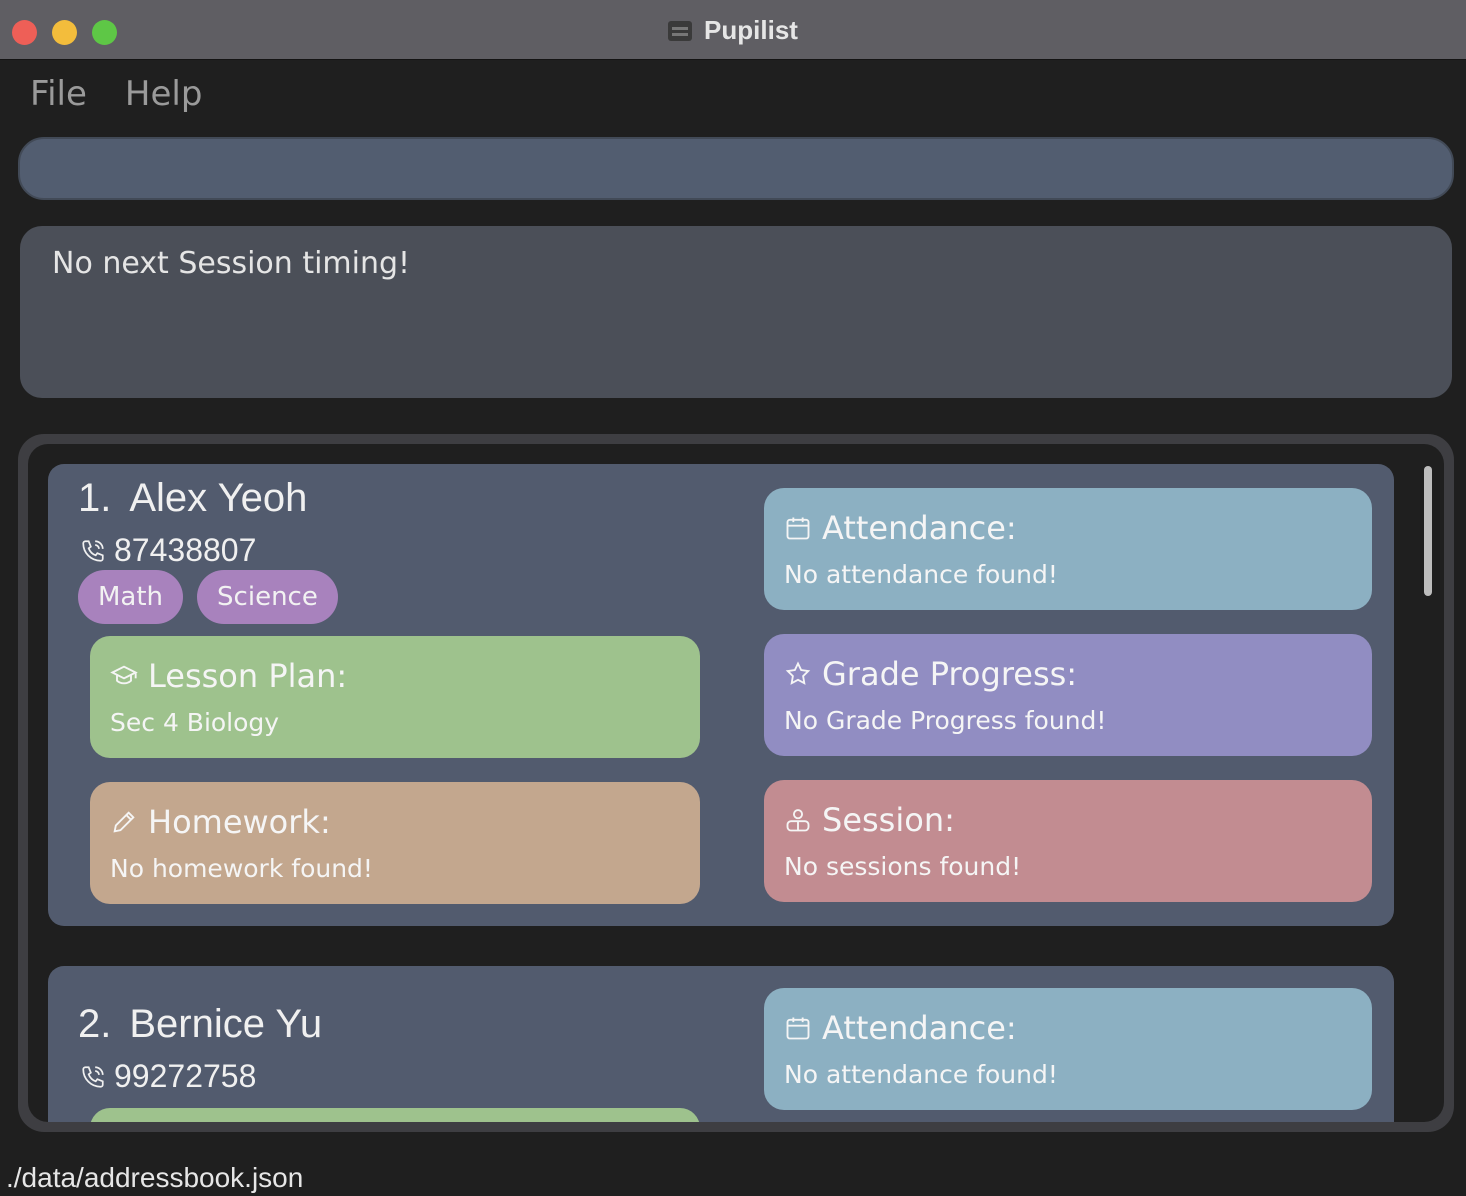  I want to click on session-title: Session:, so click(888, 820).